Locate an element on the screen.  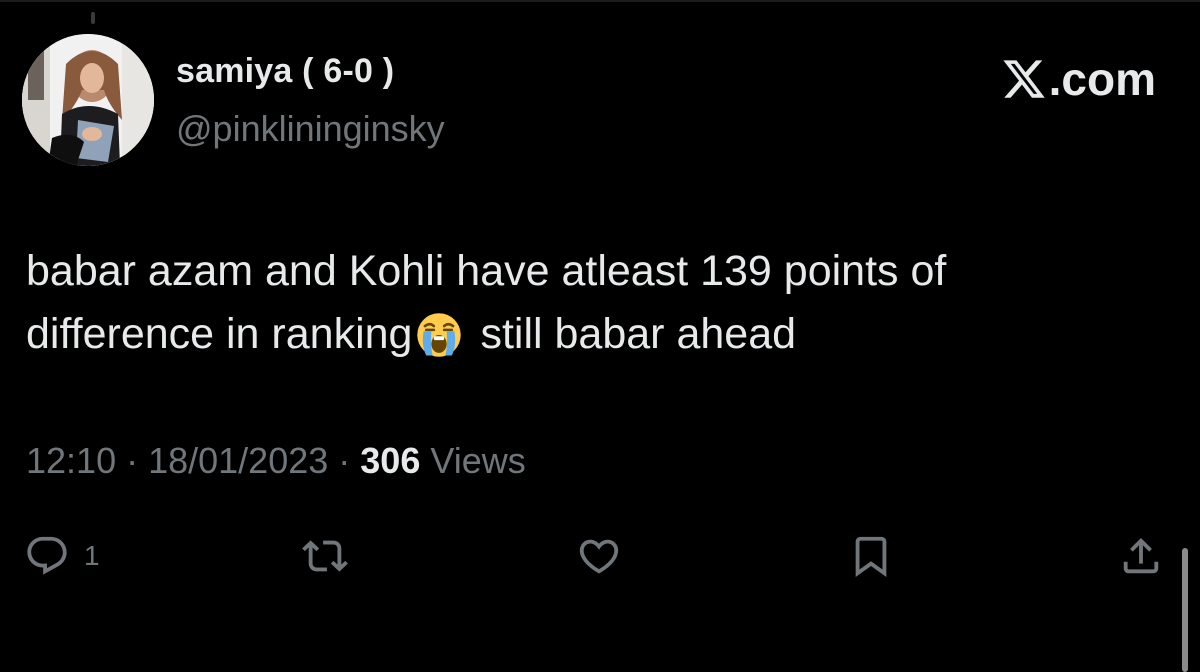
avatar-photo is located at coordinates (88, 100).